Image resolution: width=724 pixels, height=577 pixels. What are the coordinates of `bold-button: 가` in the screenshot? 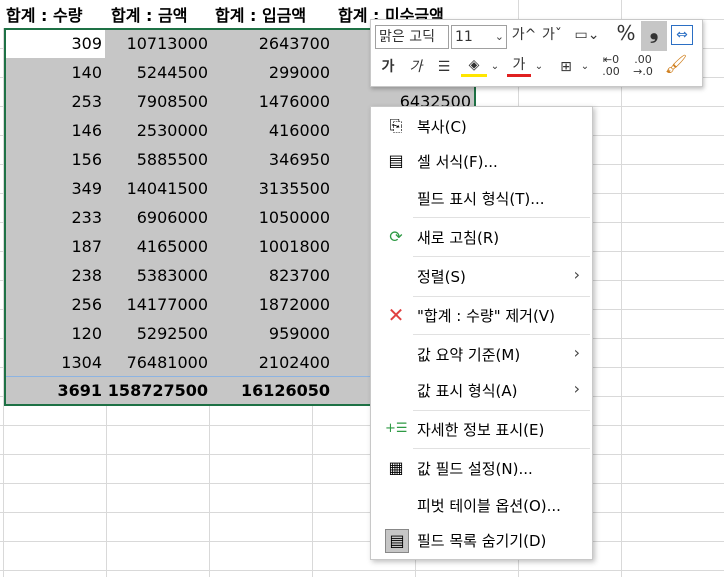 It's located at (388, 67).